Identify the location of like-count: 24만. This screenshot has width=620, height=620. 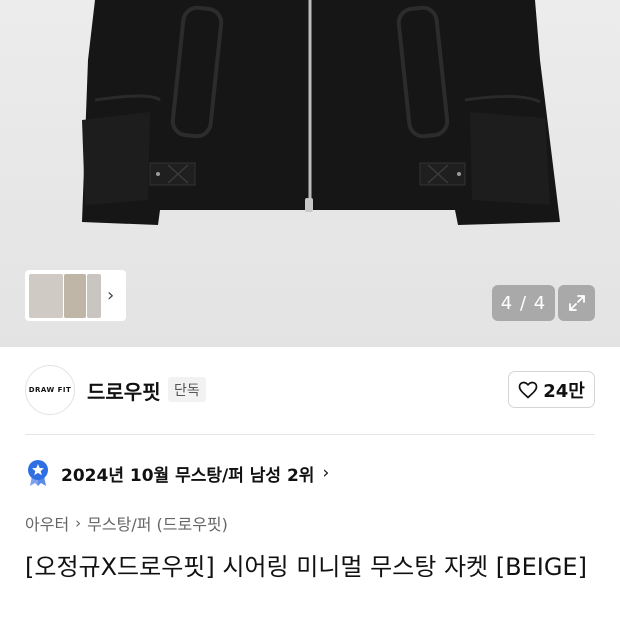
(564, 391).